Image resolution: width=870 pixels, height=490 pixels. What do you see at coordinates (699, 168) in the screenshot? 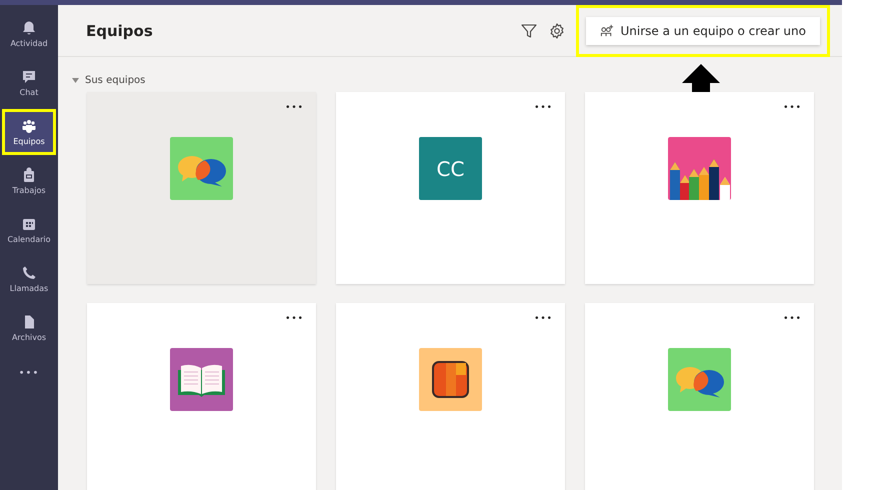
I see `colored-pencils-icon` at bounding box center [699, 168].